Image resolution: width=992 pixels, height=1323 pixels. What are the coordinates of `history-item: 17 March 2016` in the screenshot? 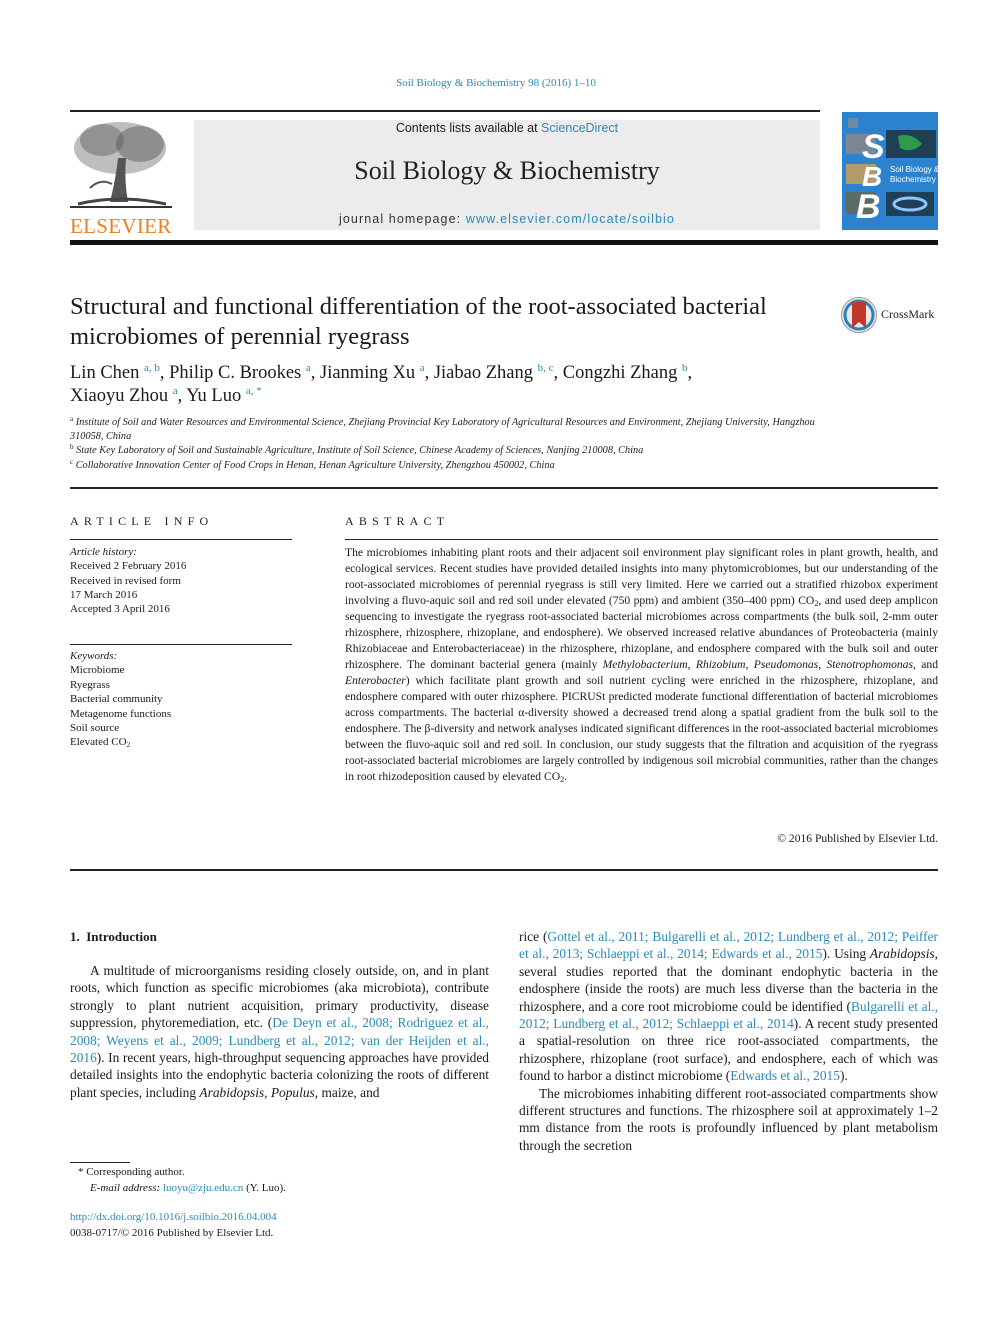 It's located at (104, 594).